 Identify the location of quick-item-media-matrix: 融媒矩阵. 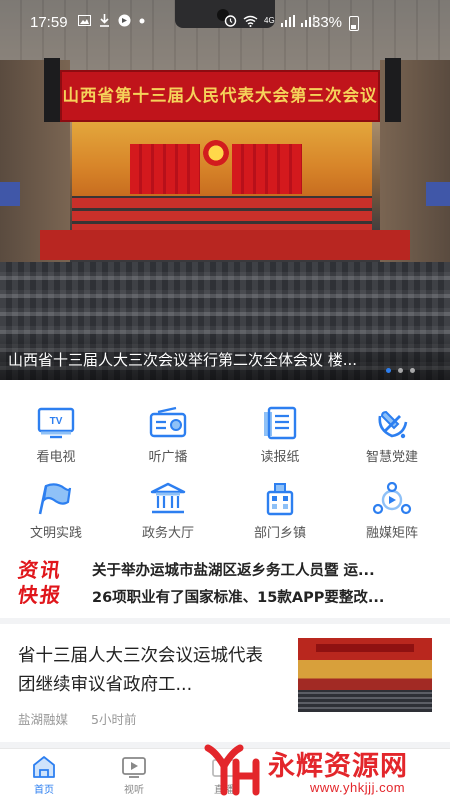
(392, 516).